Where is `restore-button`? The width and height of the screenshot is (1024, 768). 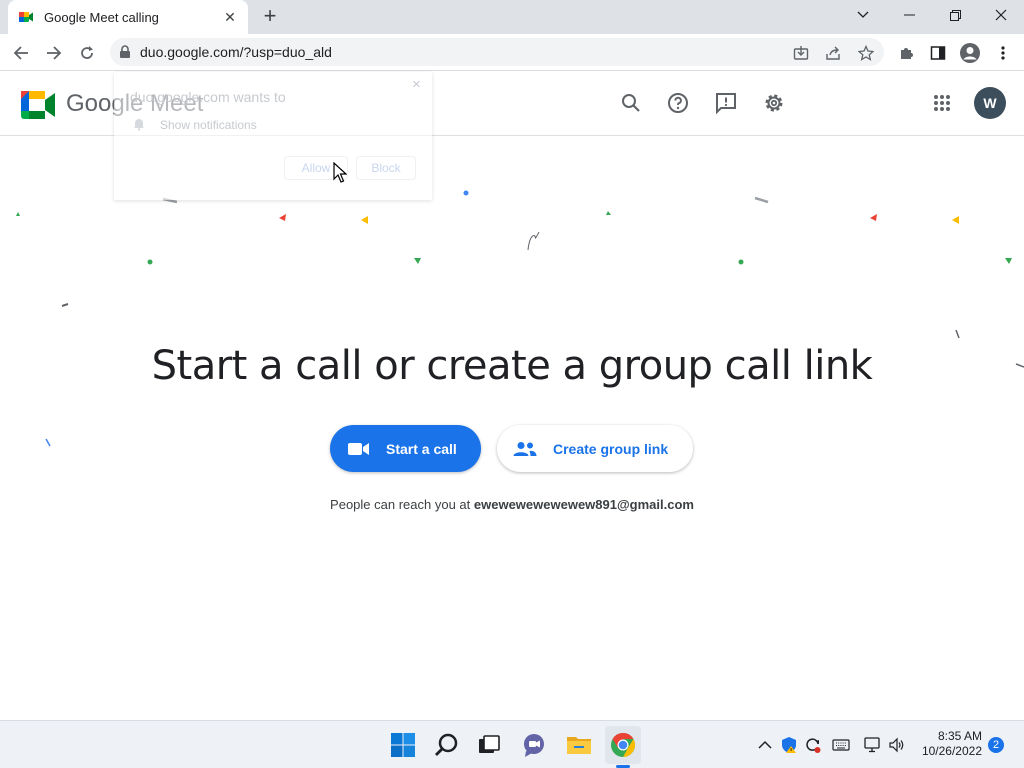 restore-button is located at coordinates (955, 15).